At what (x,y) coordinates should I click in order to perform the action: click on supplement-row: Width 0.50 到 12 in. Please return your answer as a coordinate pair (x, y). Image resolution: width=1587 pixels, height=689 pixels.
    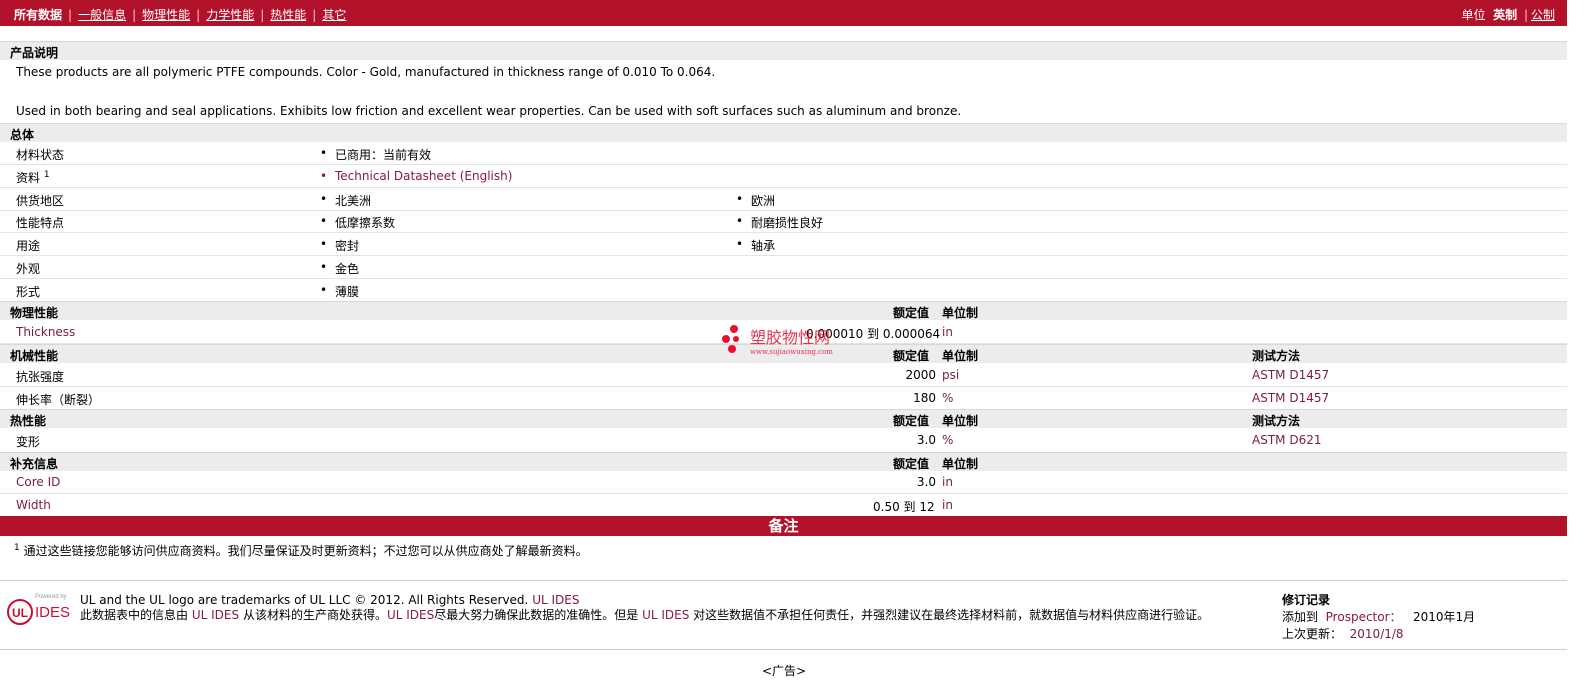
    Looking at the image, I should click on (484, 506).